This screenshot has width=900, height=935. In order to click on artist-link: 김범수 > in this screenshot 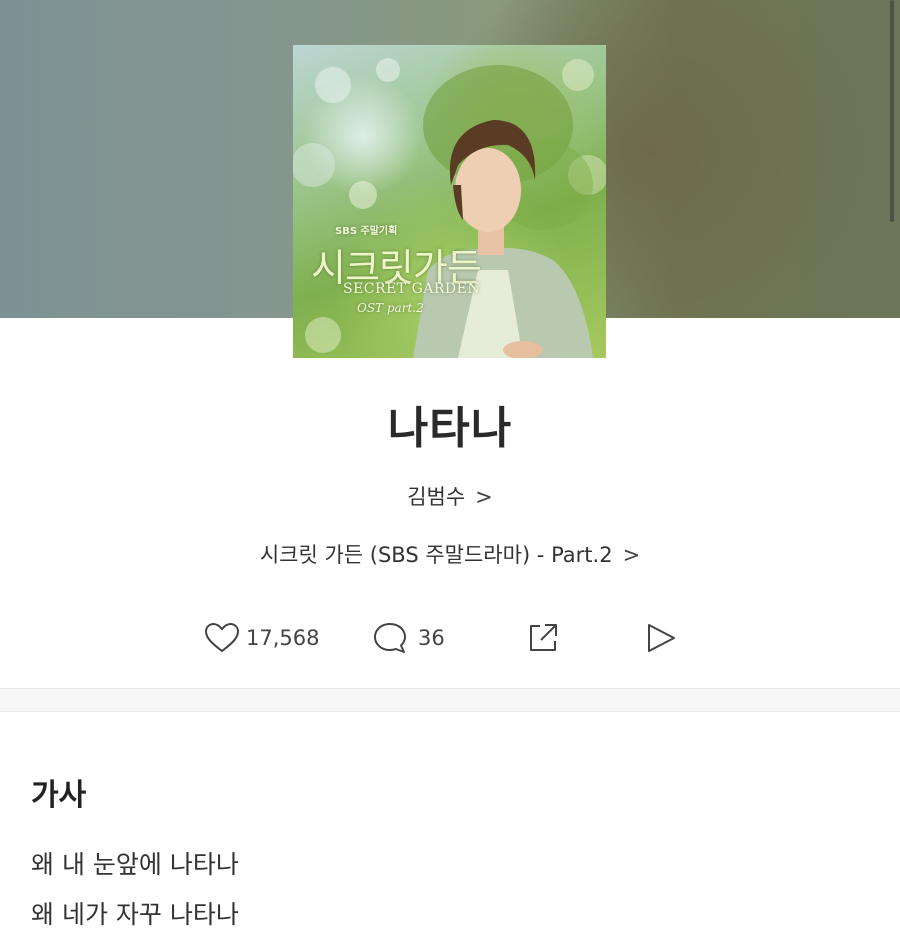, I will do `click(450, 496)`.